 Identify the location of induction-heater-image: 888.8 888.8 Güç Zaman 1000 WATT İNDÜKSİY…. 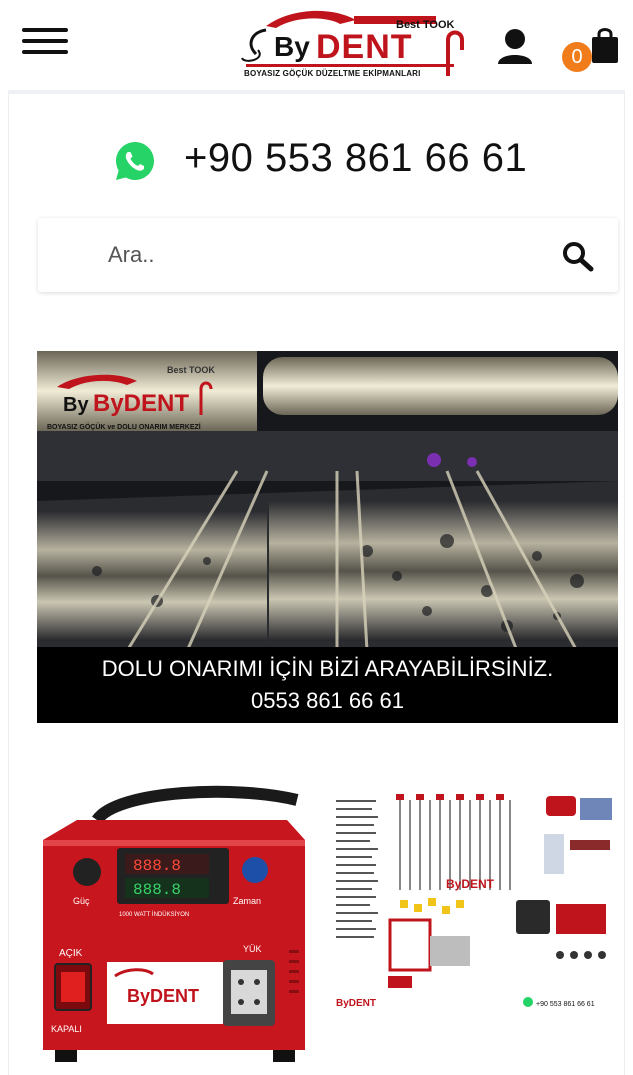
(174, 923).